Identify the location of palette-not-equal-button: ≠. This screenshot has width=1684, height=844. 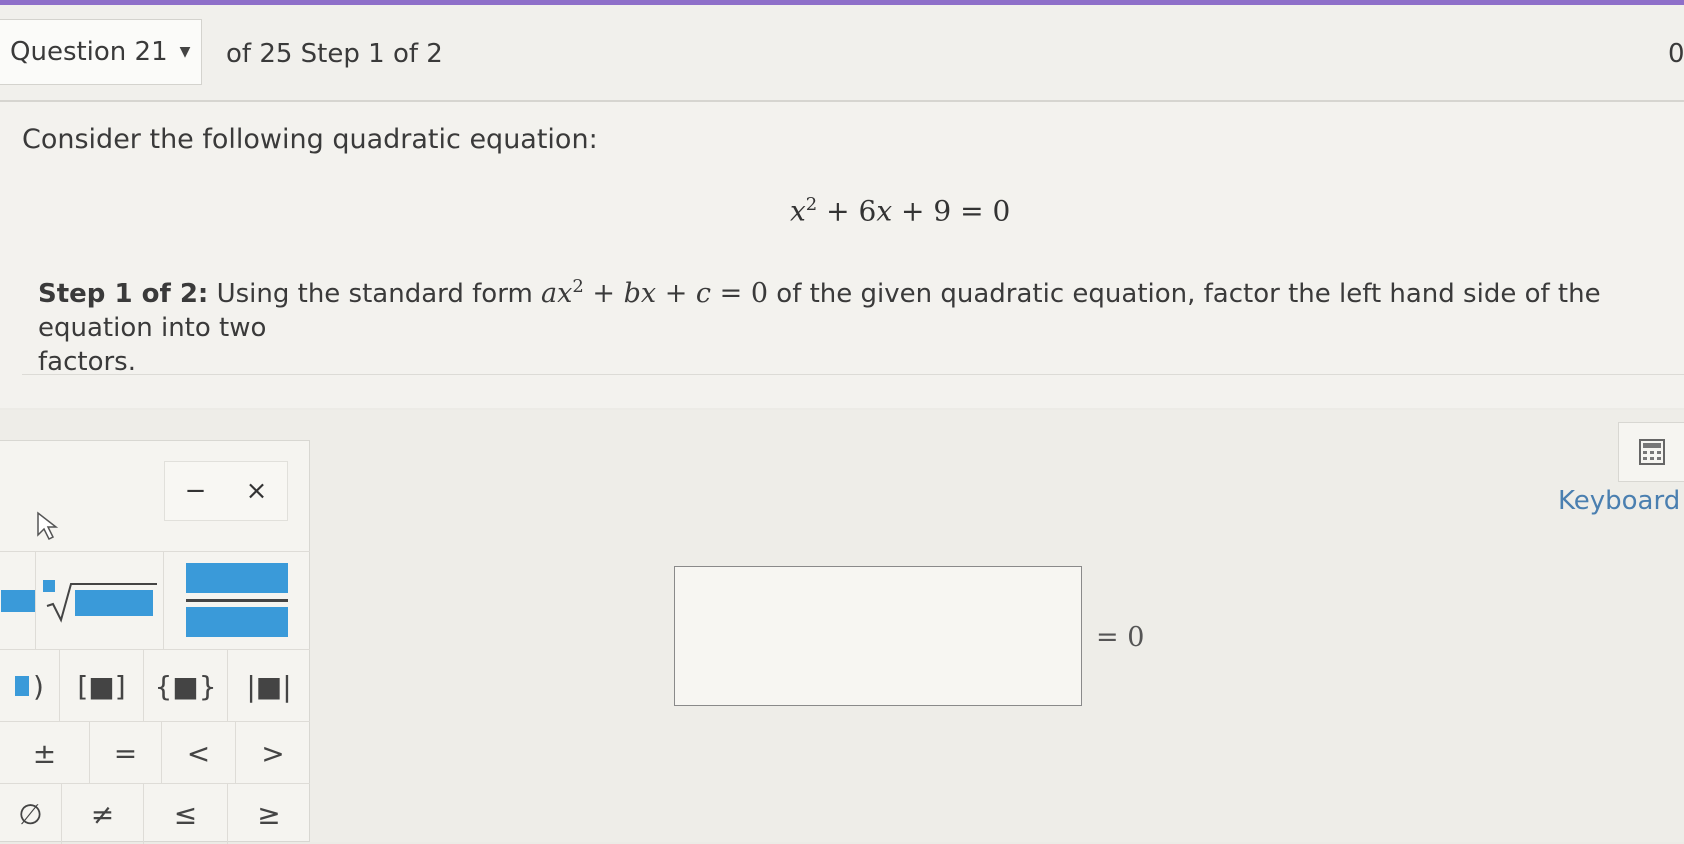
(103, 814).